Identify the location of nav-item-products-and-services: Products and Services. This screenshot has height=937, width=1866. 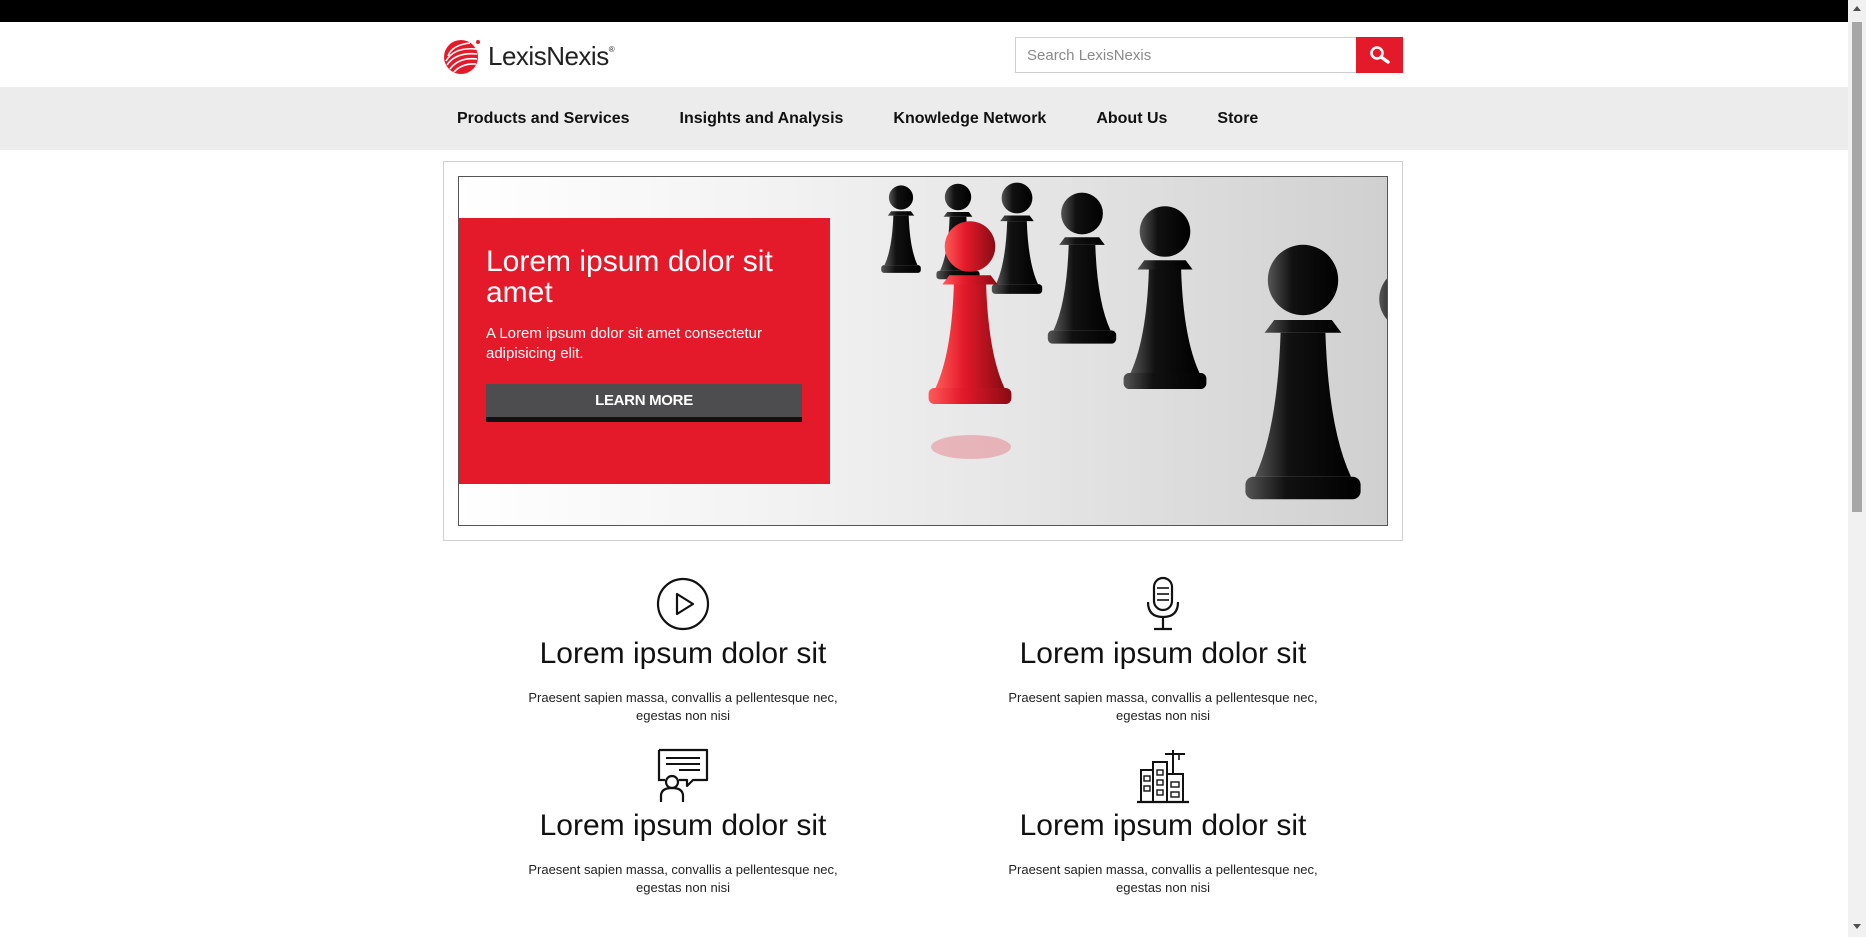
(543, 119).